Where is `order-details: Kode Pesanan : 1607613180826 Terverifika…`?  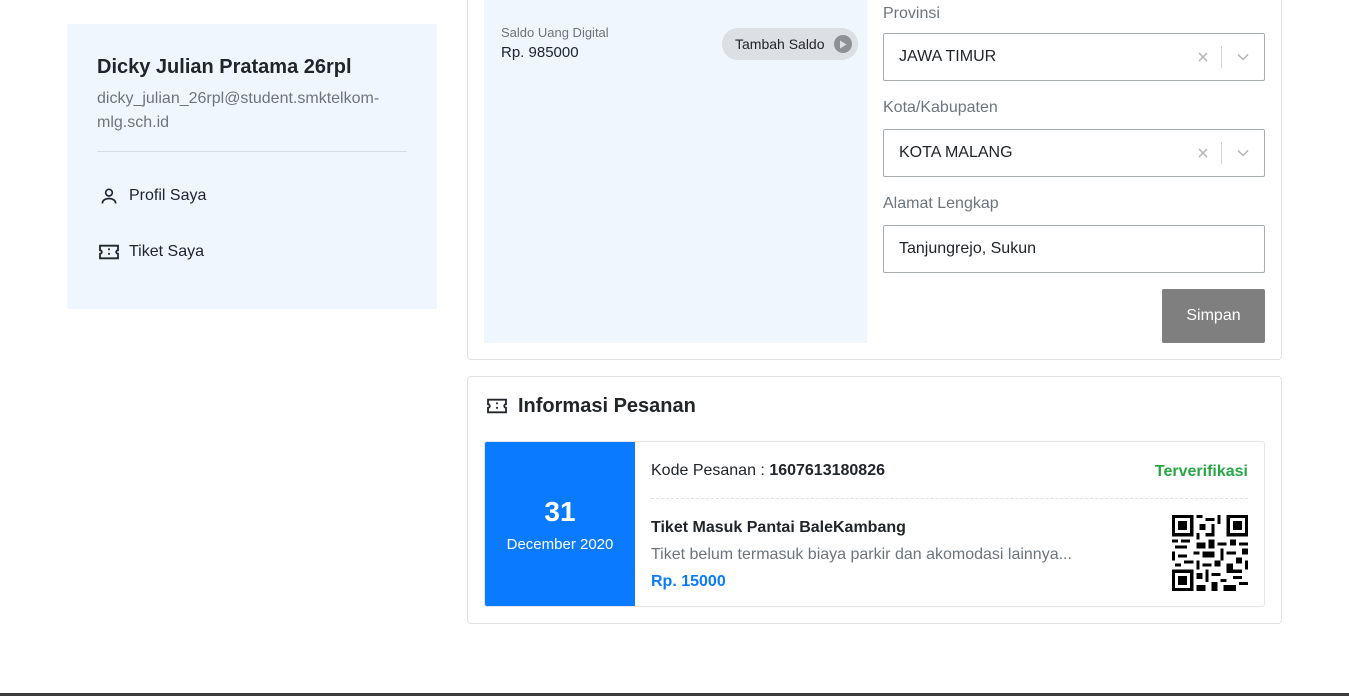
order-details: Kode Pesanan : 1607613180826 Terverifika… is located at coordinates (949, 524).